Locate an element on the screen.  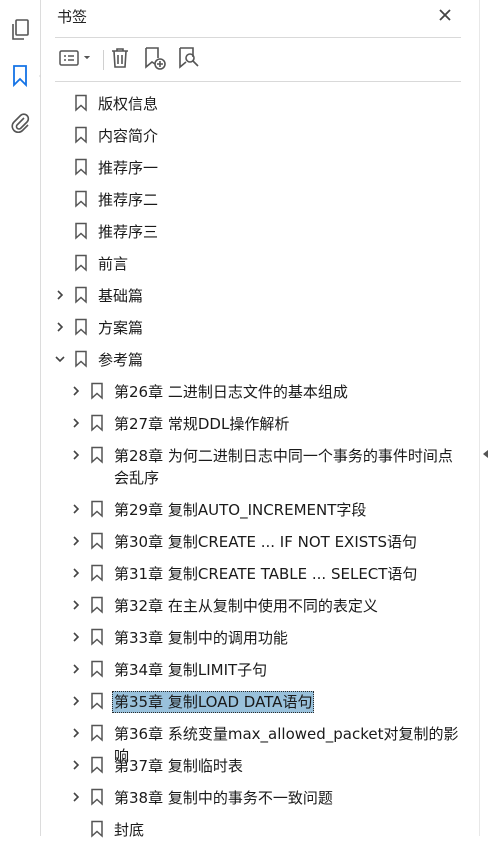
options-menu-button is located at coordinates (76, 60).